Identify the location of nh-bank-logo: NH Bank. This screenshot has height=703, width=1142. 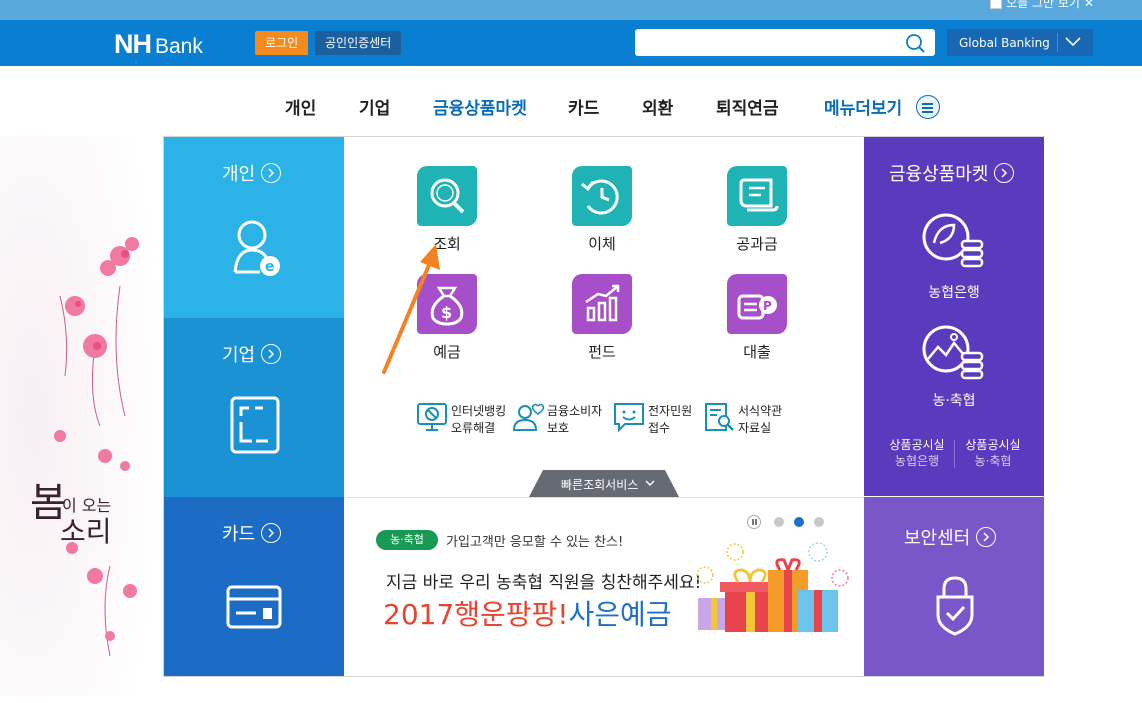
(158, 44).